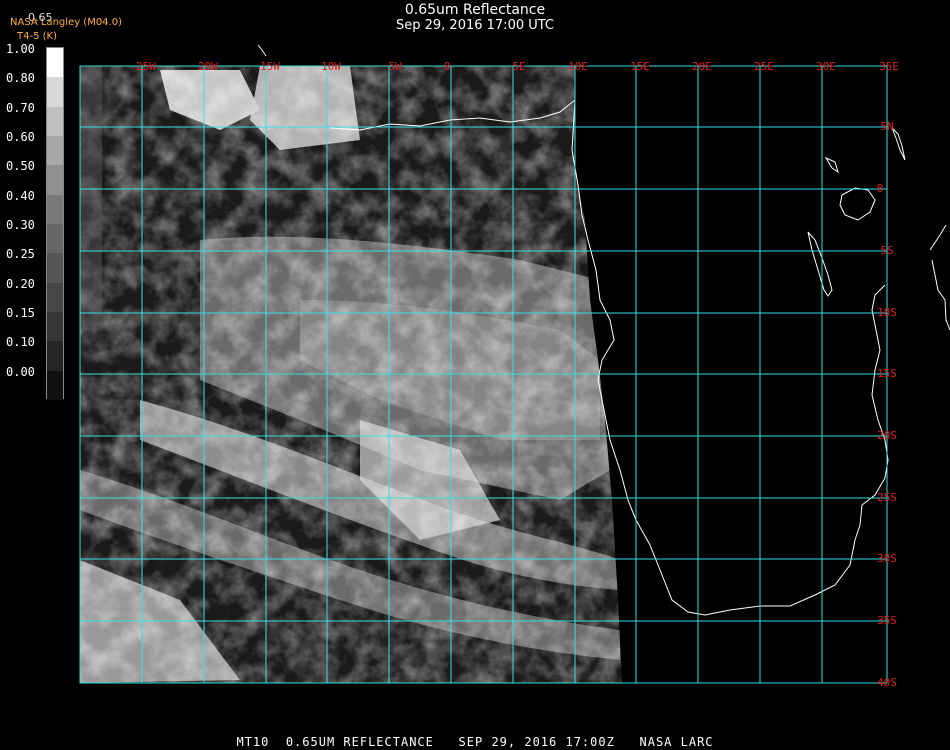 This screenshot has height=750, width=950. I want to click on lat-label: 25S, so click(887, 497).